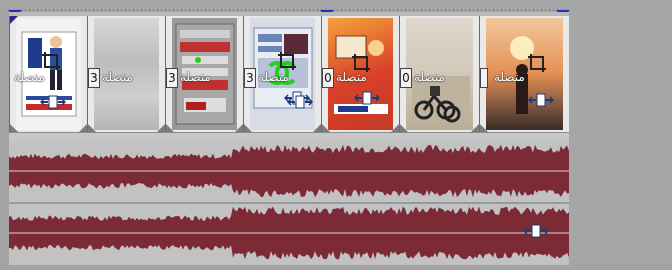  I want to click on ruler-ticks, so click(289, 10).